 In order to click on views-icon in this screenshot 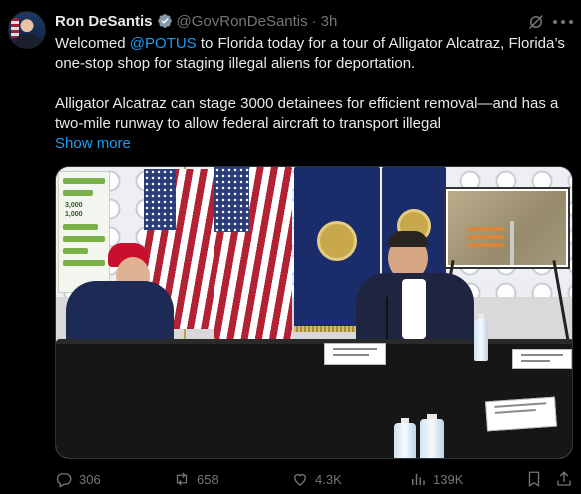, I will do `click(418, 479)`.